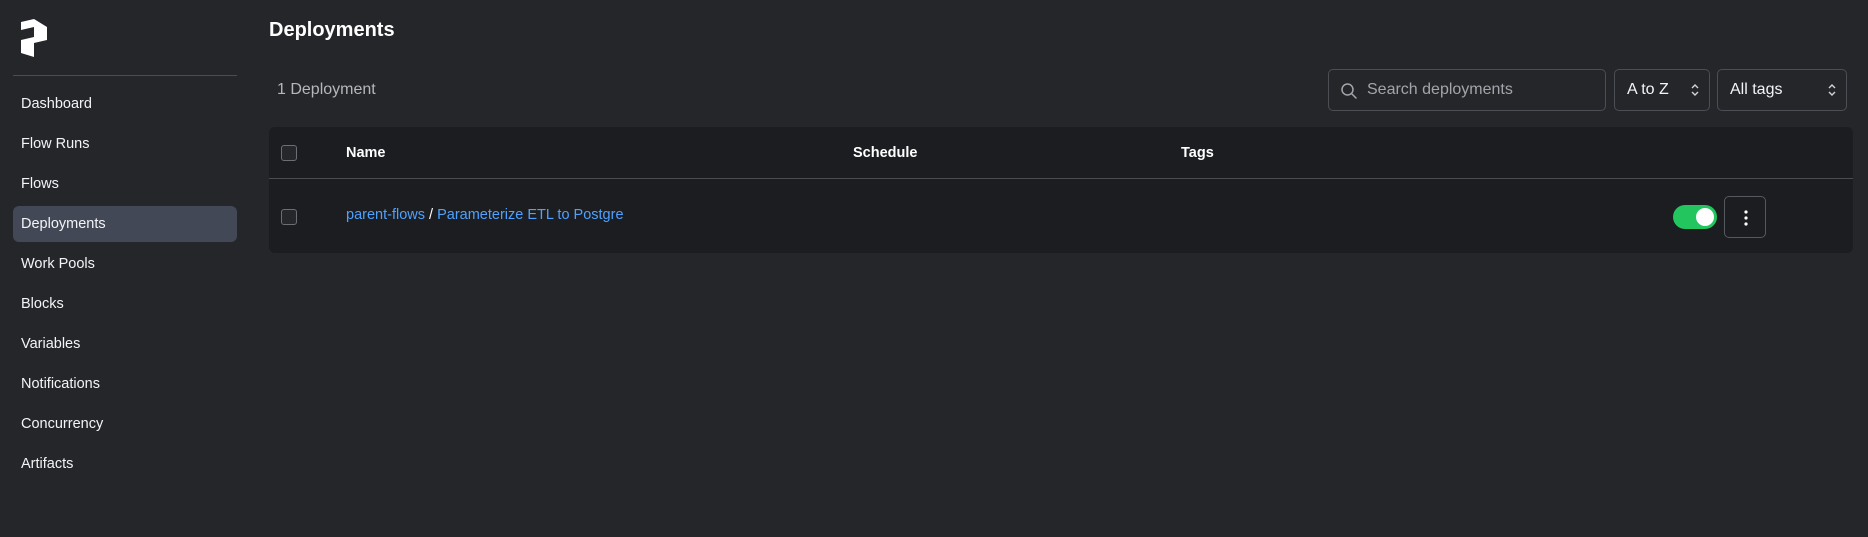 Image resolution: width=1868 pixels, height=537 pixels. Describe the element at coordinates (125, 224) in the screenshot. I see `sidebar-item-deployments: Deployments` at that location.